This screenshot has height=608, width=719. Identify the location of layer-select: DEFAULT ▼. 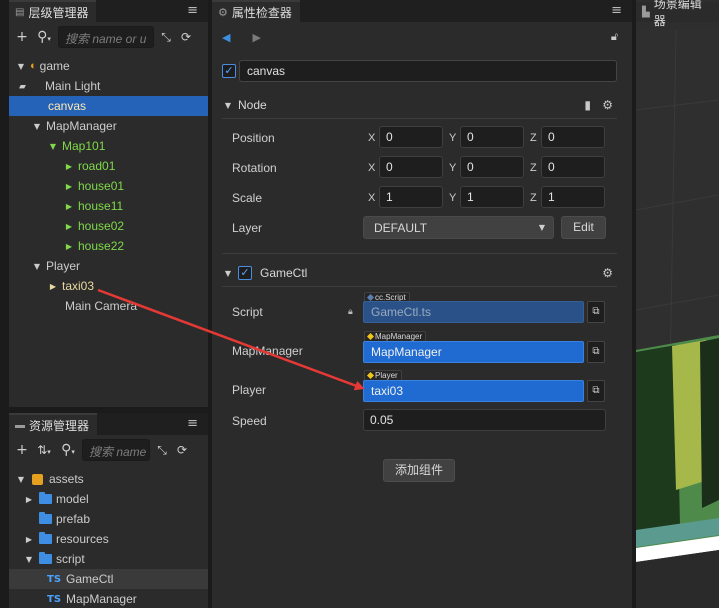
(458, 227).